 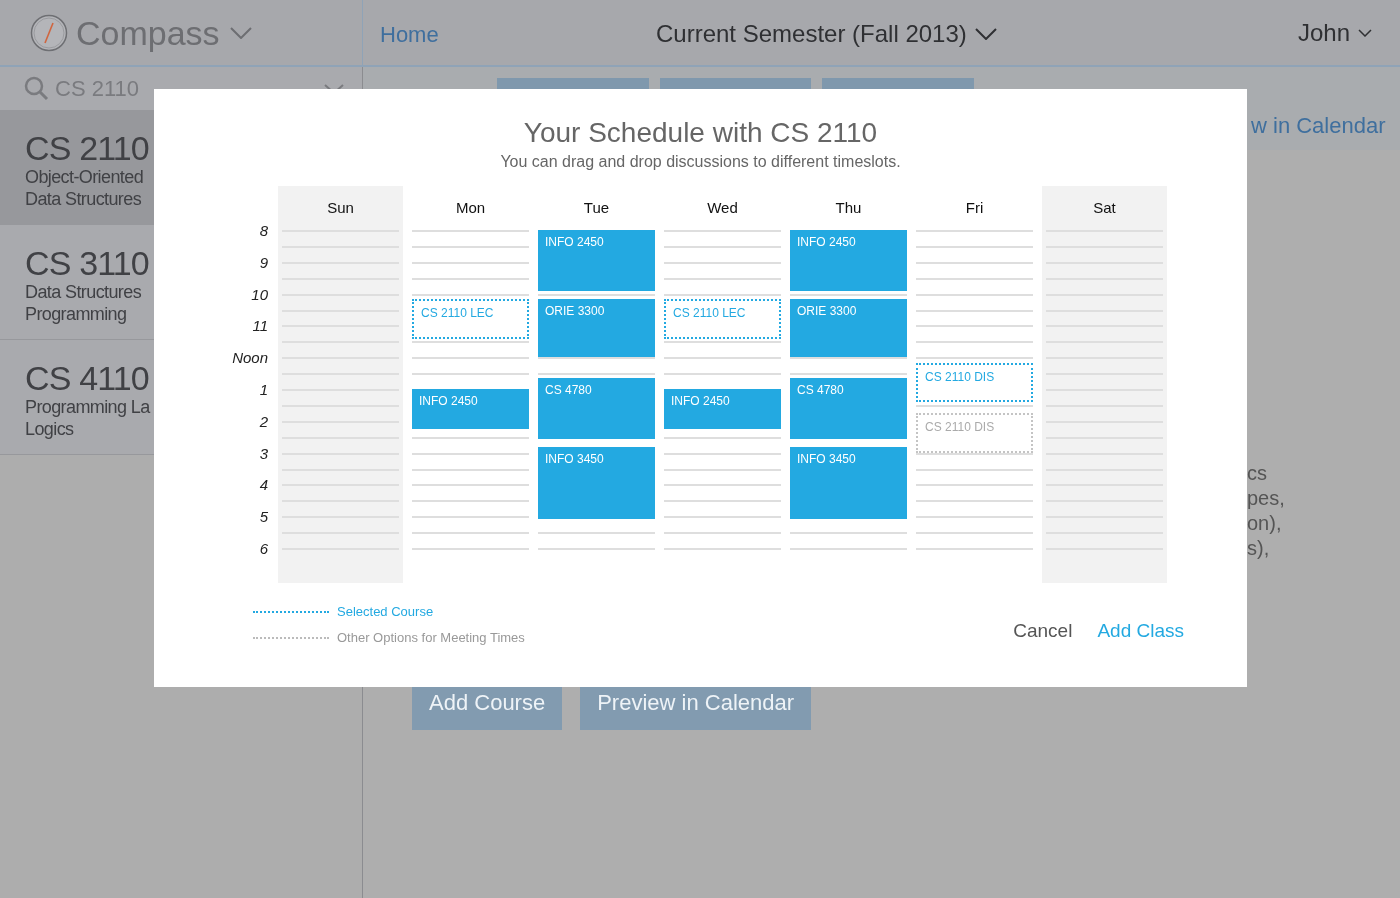 I want to click on day-label: Tue, so click(x=596, y=207).